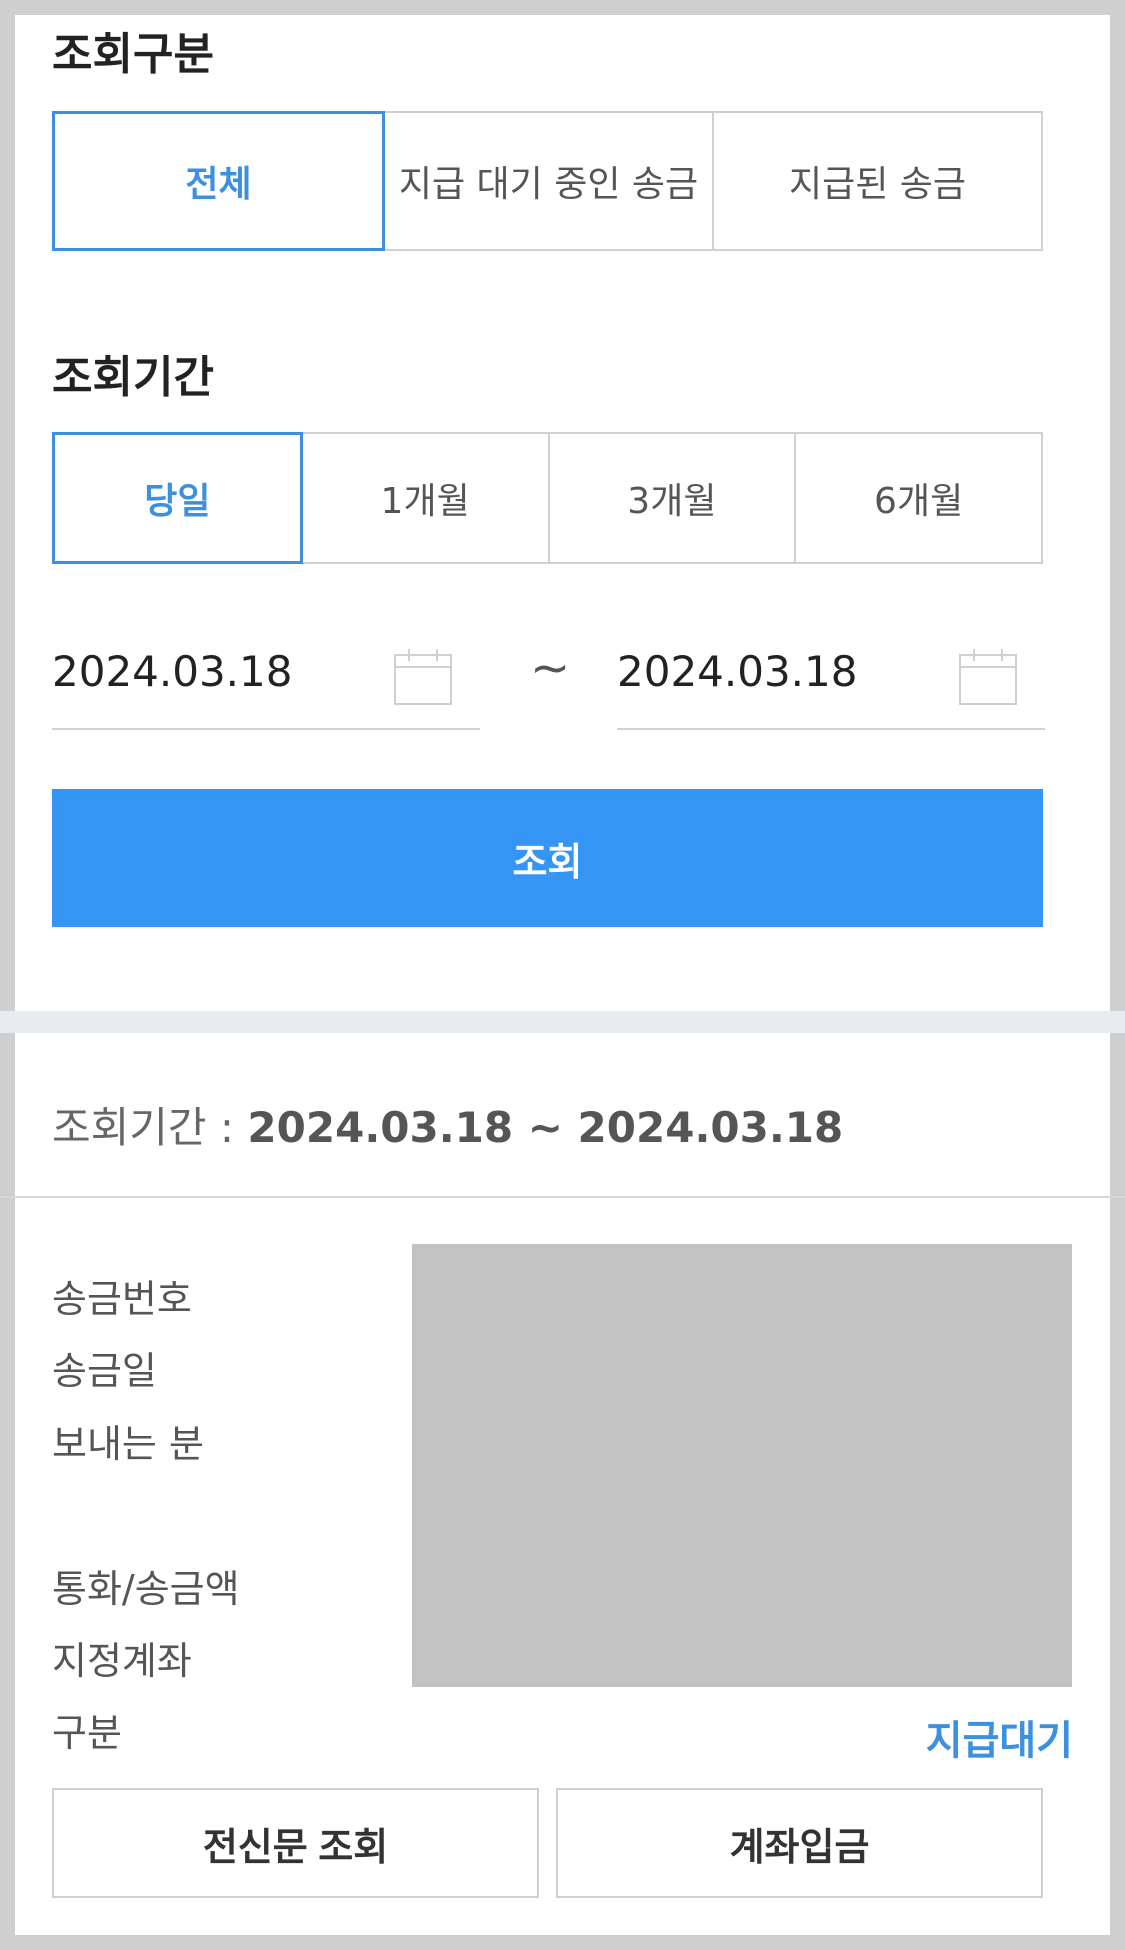 This screenshot has height=1950, width=1125. I want to click on period-option-6month: 6개월, so click(918, 498).